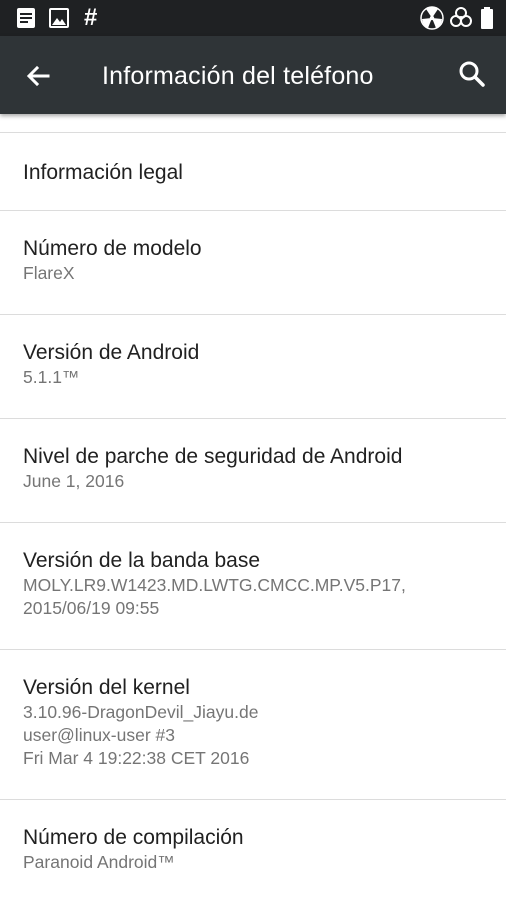 The image size is (506, 900). What do you see at coordinates (51, 377) in the screenshot?
I see `item-subtitle: 5.1.1™` at bounding box center [51, 377].